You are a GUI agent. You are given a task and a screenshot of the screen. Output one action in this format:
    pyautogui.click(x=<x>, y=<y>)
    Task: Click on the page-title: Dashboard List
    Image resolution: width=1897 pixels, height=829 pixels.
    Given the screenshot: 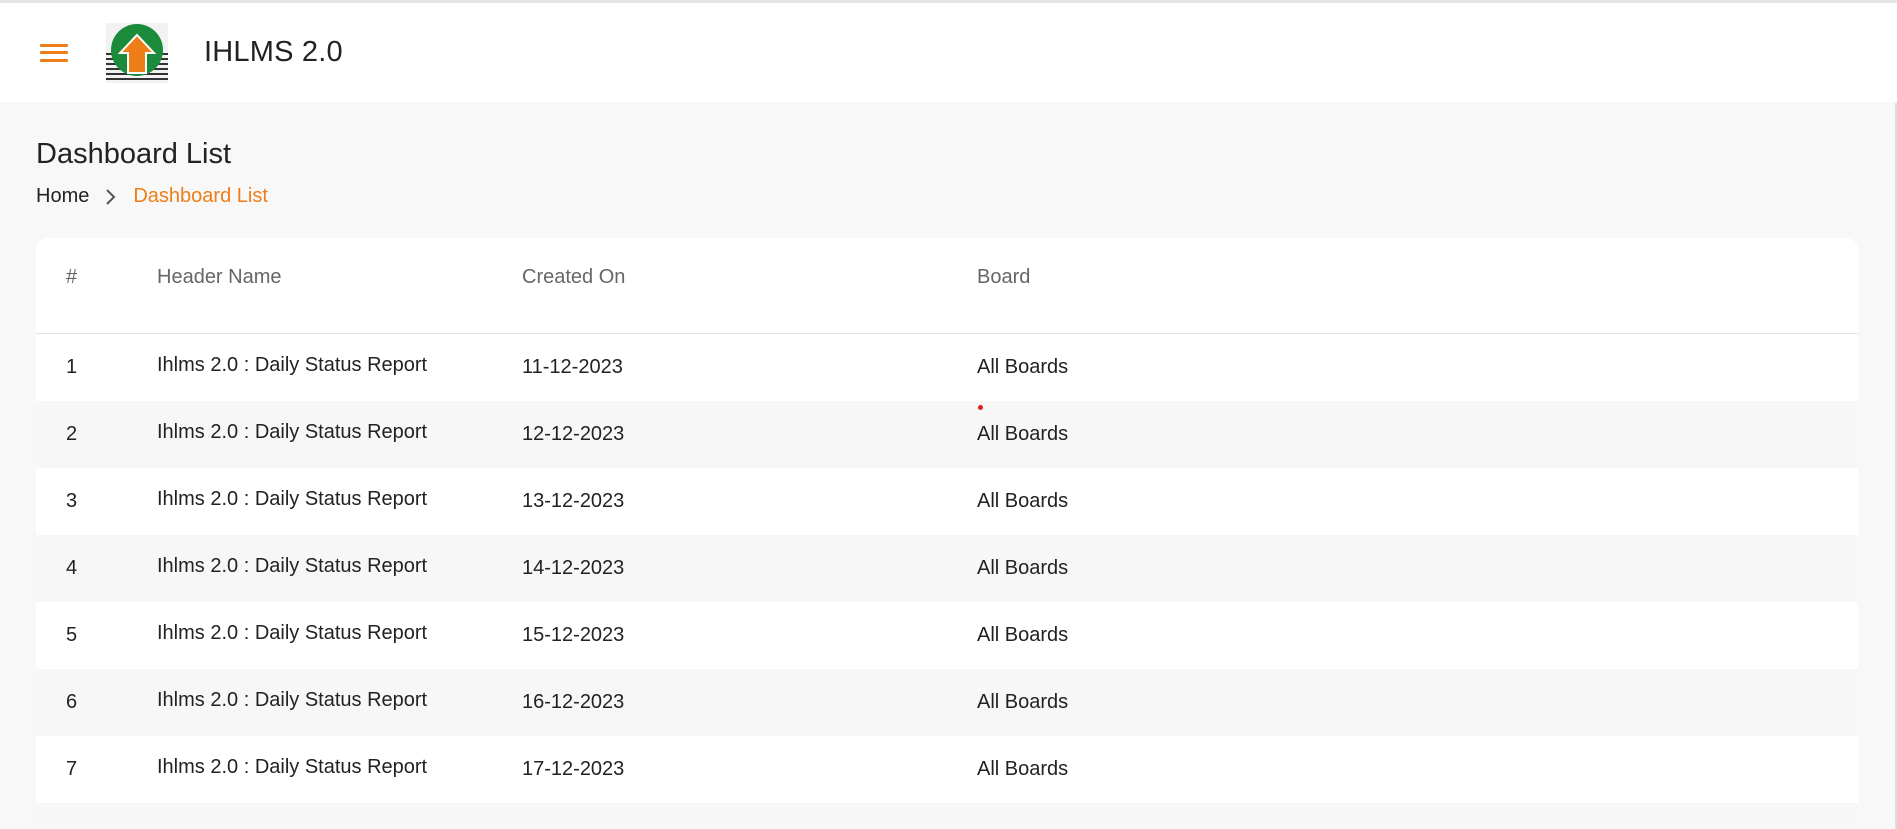 What is the action you would take?
    pyautogui.click(x=134, y=154)
    